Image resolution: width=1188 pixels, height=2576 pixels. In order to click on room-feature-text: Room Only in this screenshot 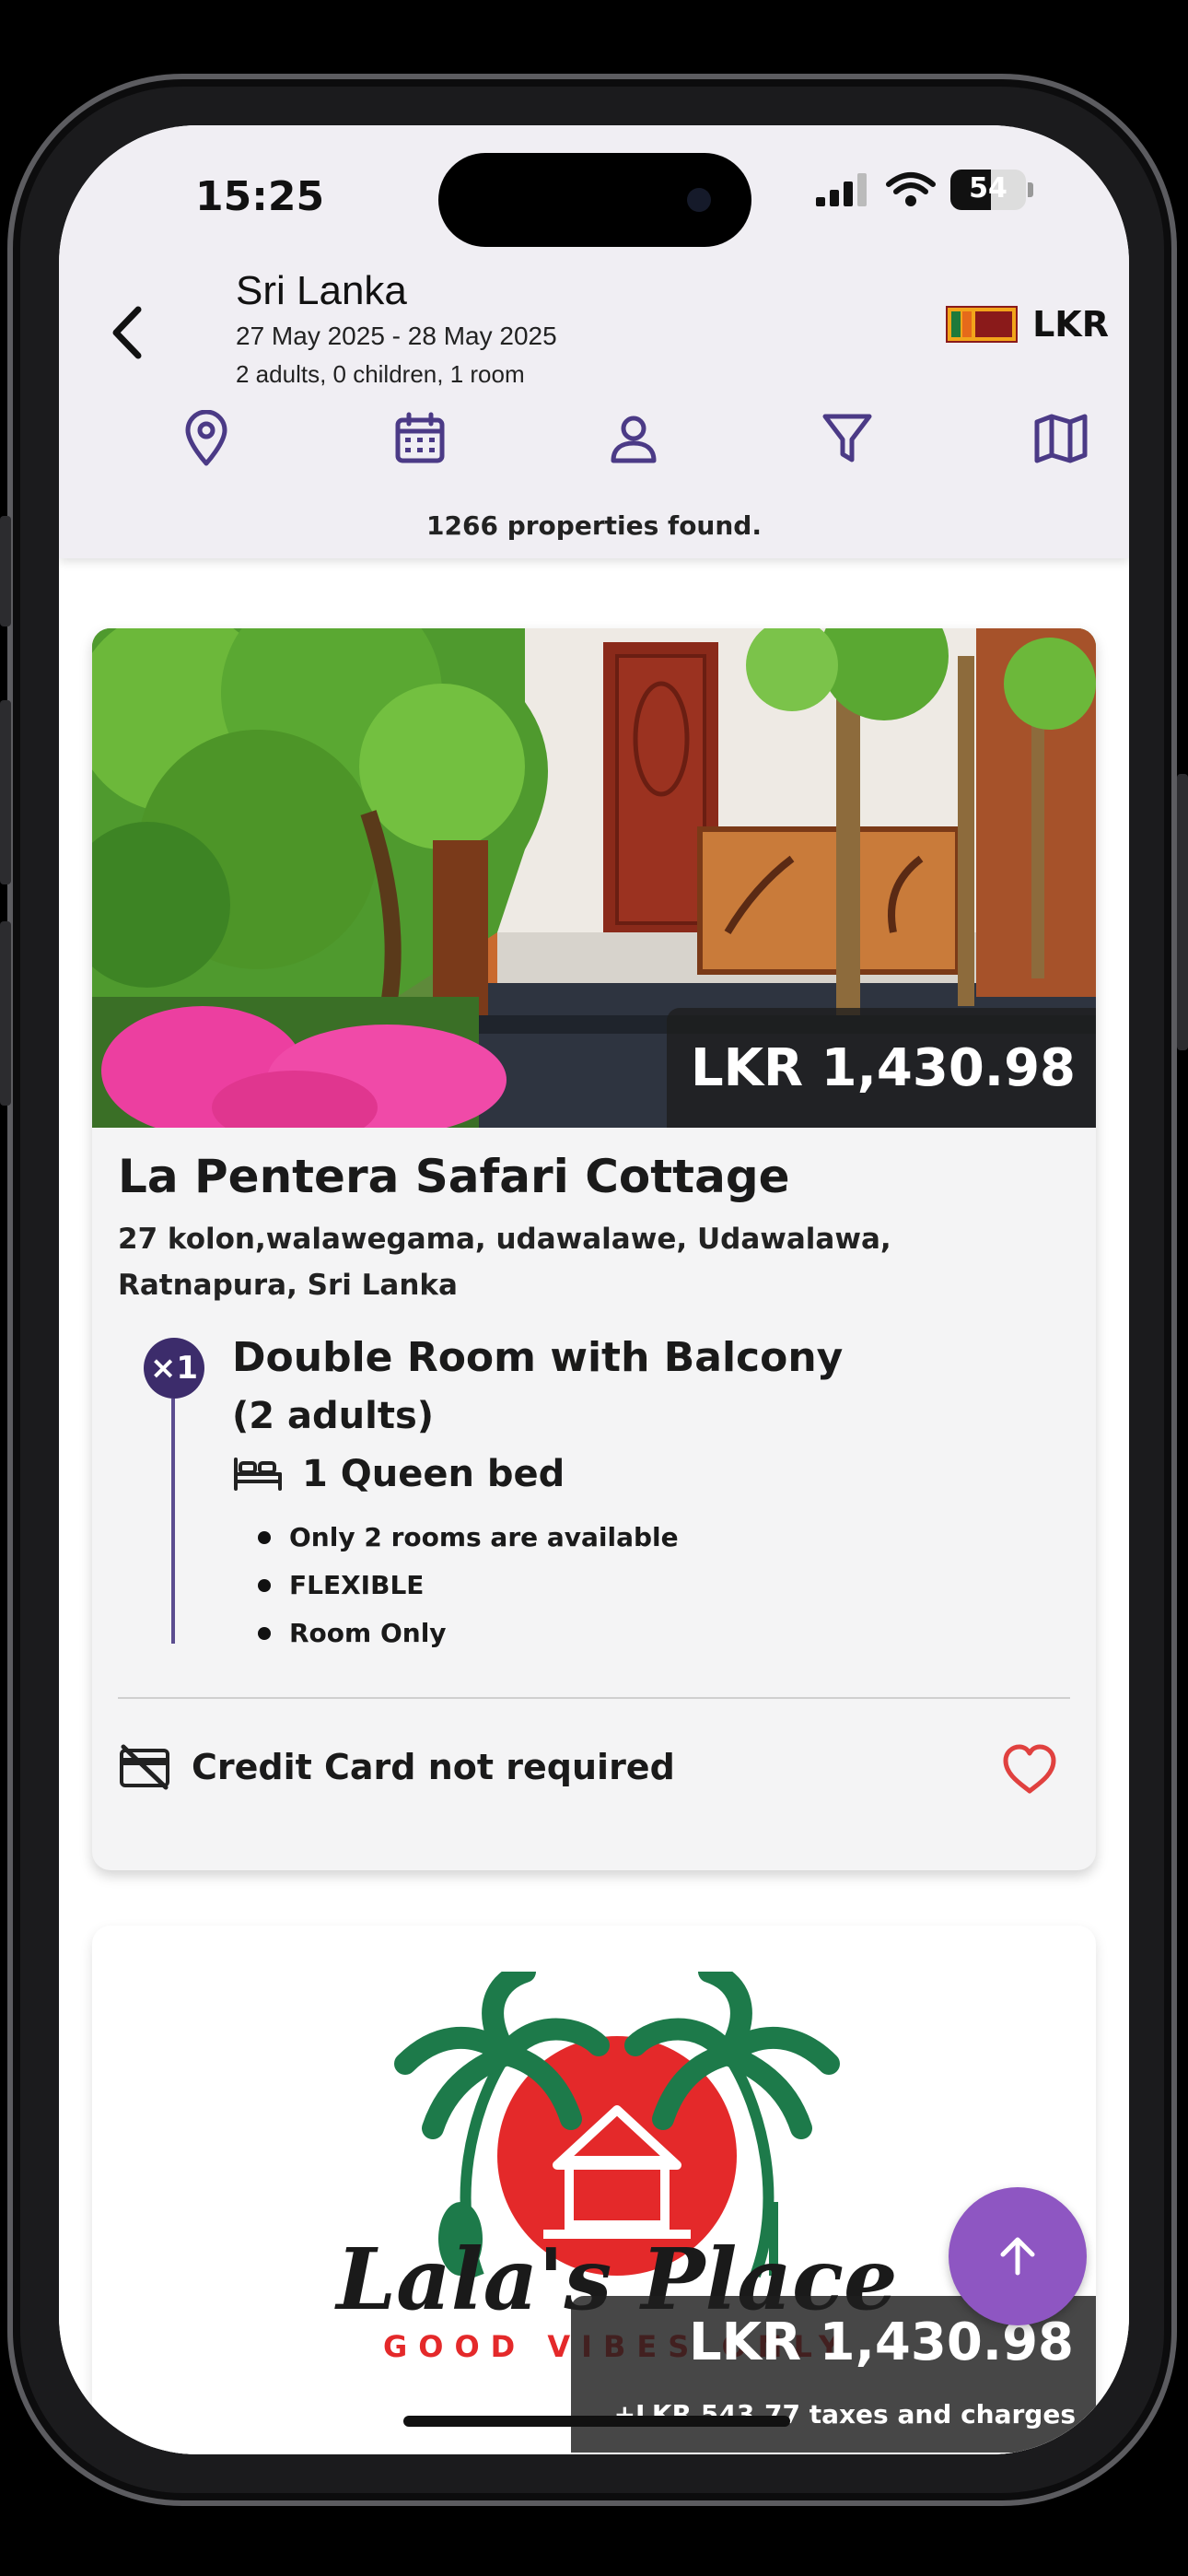, I will do `click(368, 1633)`.